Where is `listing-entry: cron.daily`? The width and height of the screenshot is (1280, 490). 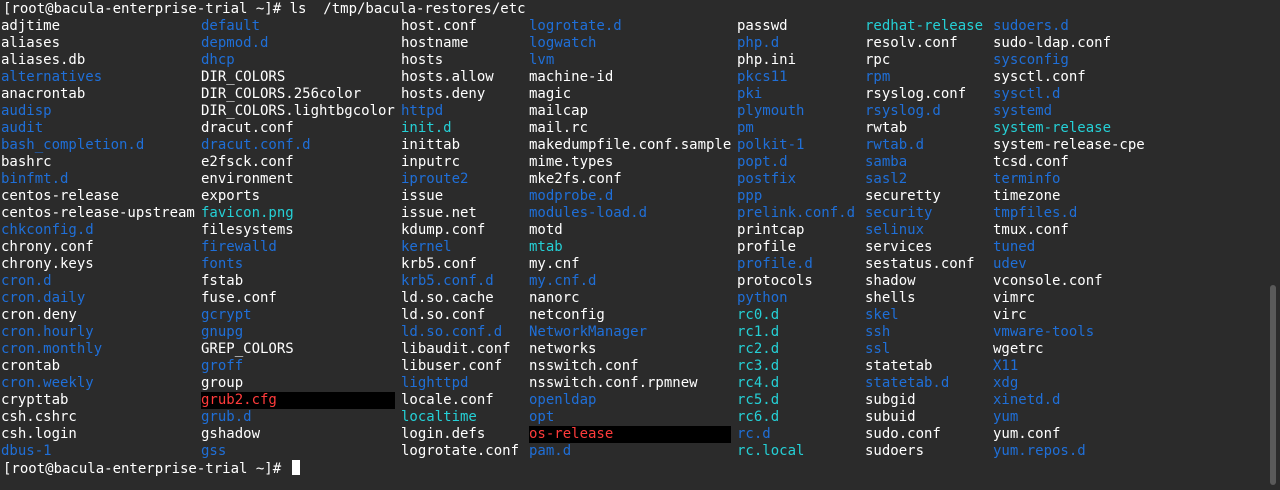
listing-entry: cron.daily is located at coordinates (43, 298).